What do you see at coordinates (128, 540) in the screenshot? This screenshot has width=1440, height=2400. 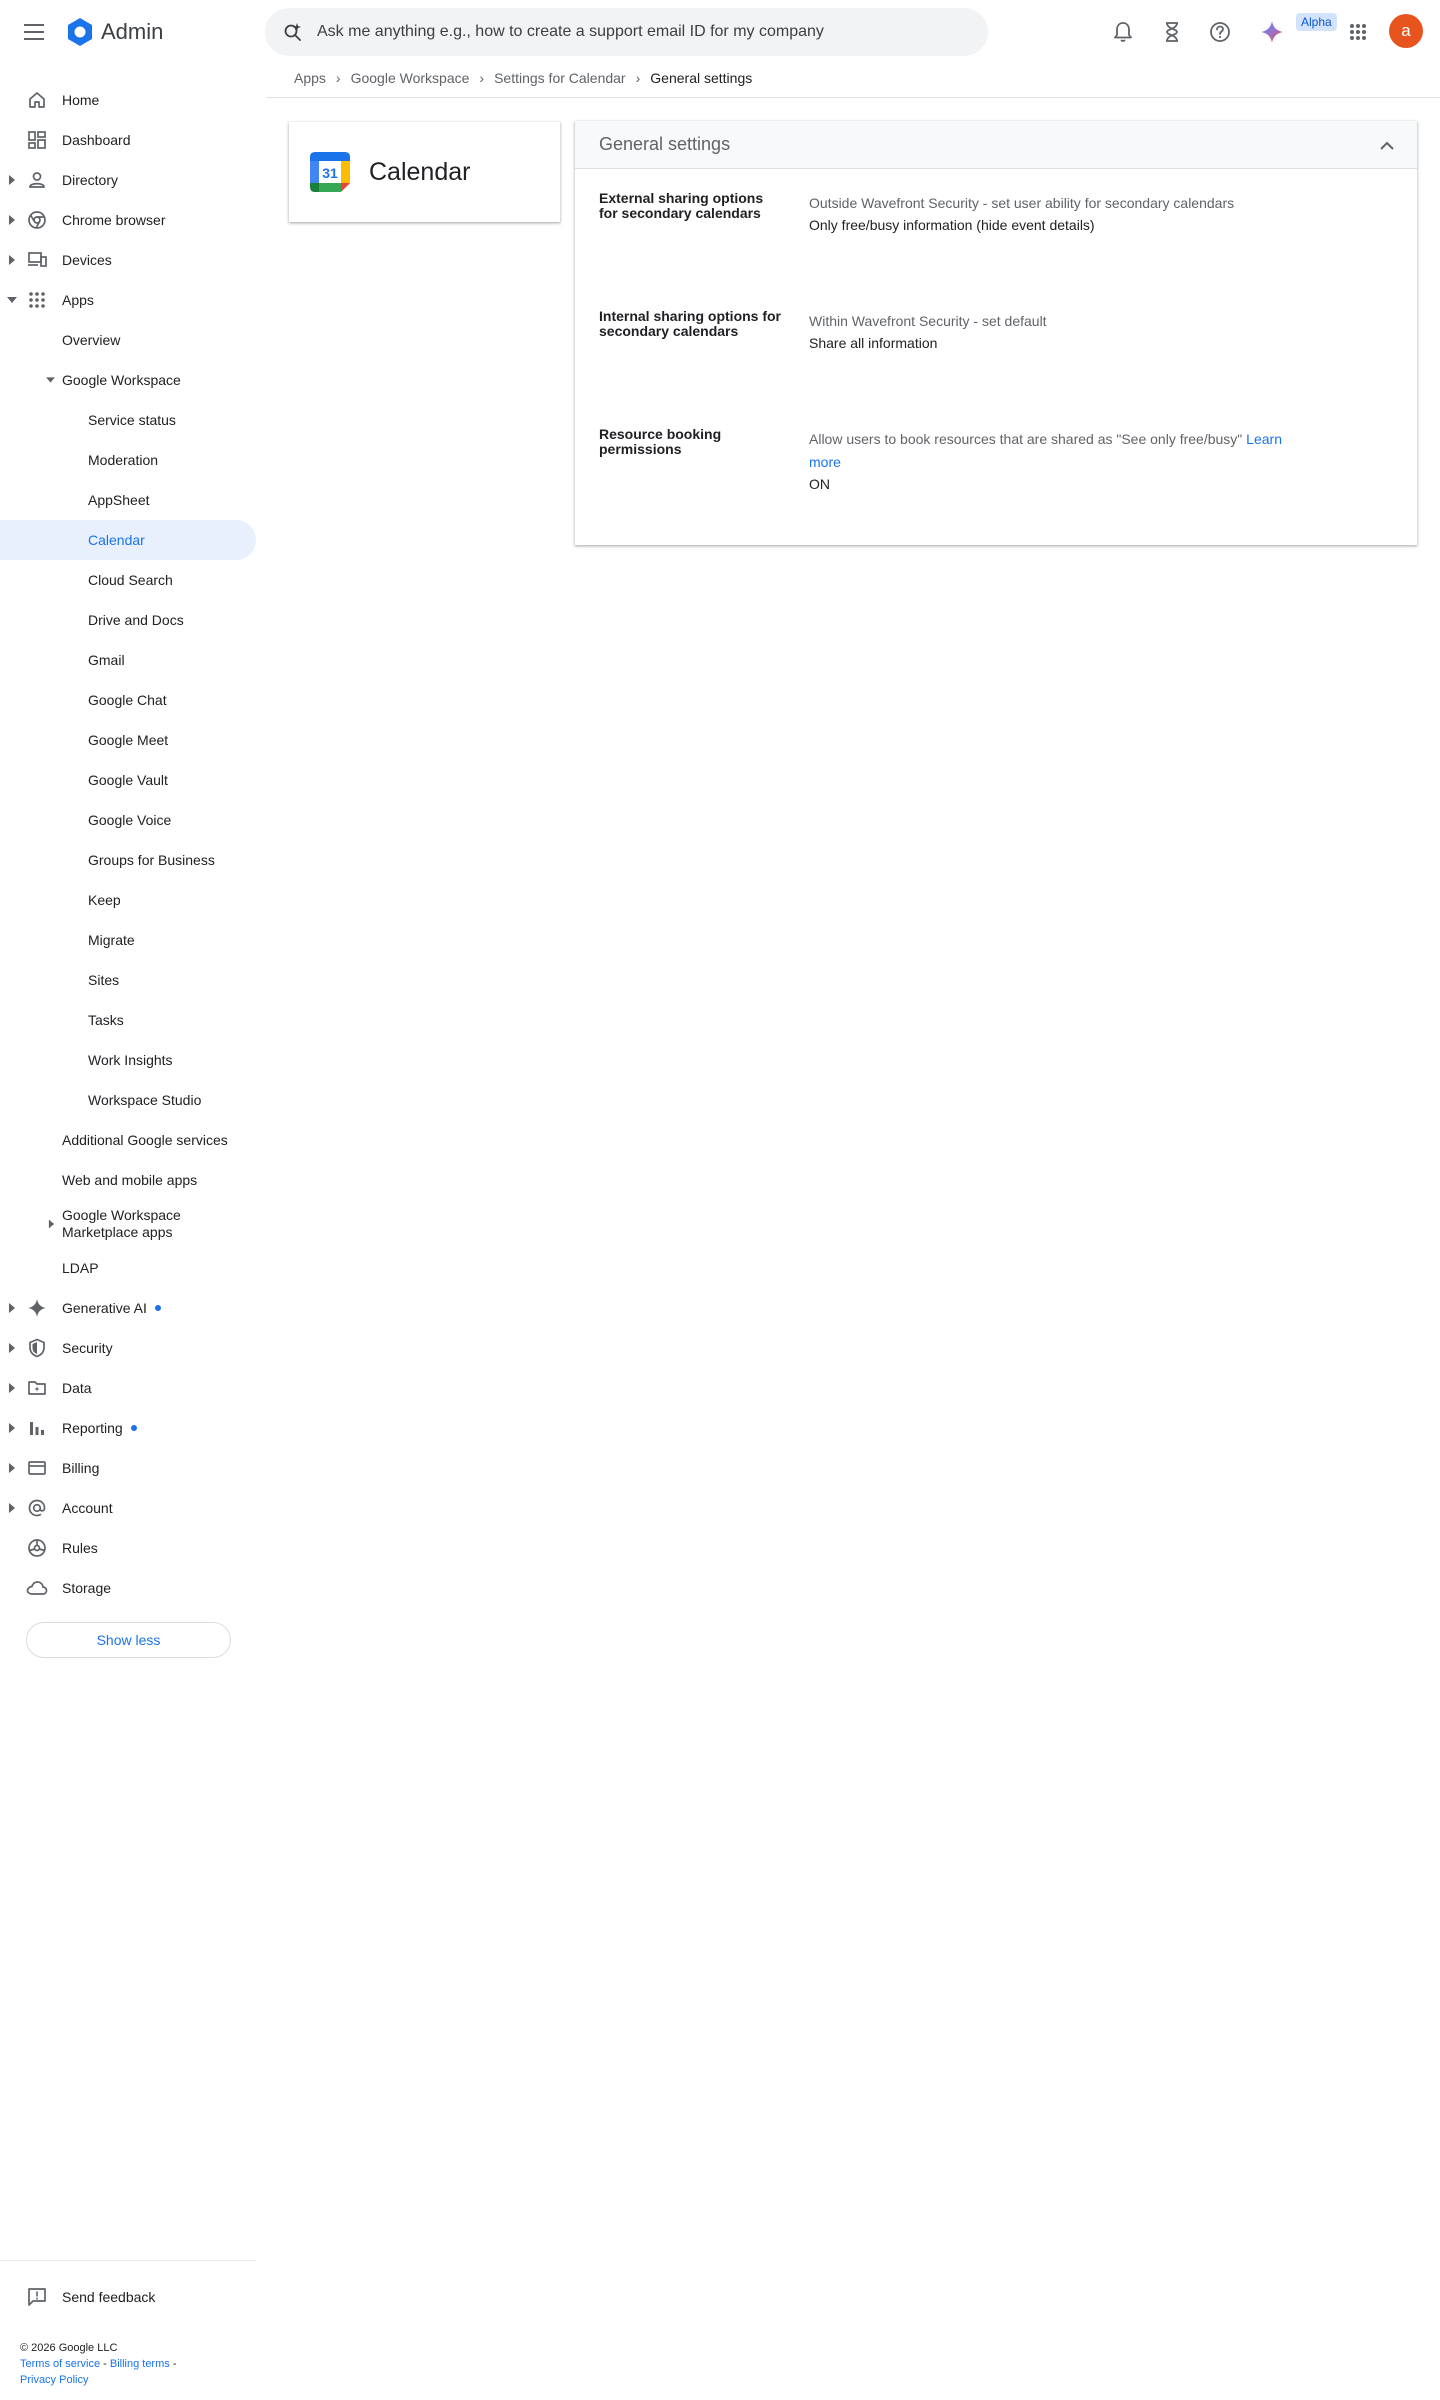 I see `sidebar-item-calendar: Calendar` at bounding box center [128, 540].